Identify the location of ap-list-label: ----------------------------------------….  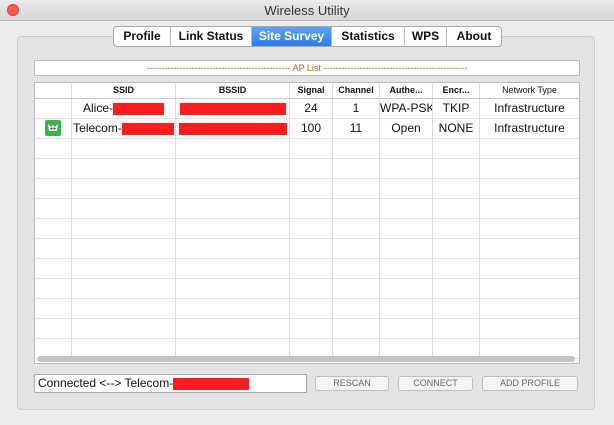
(307, 68).